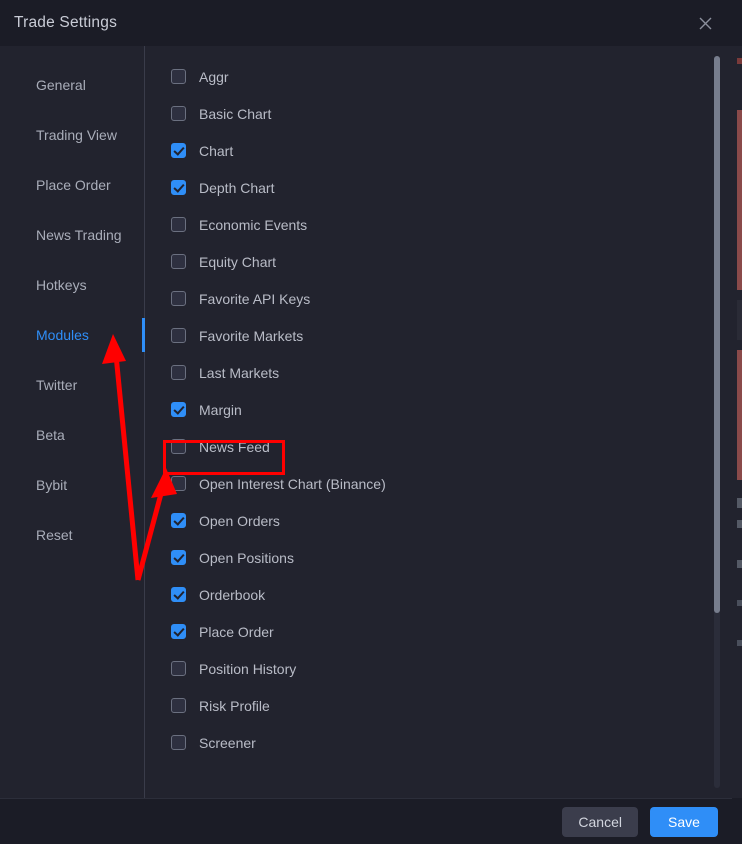 The height and width of the screenshot is (844, 742). Describe the element at coordinates (451, 446) in the screenshot. I see `module-row: News Feed` at that location.